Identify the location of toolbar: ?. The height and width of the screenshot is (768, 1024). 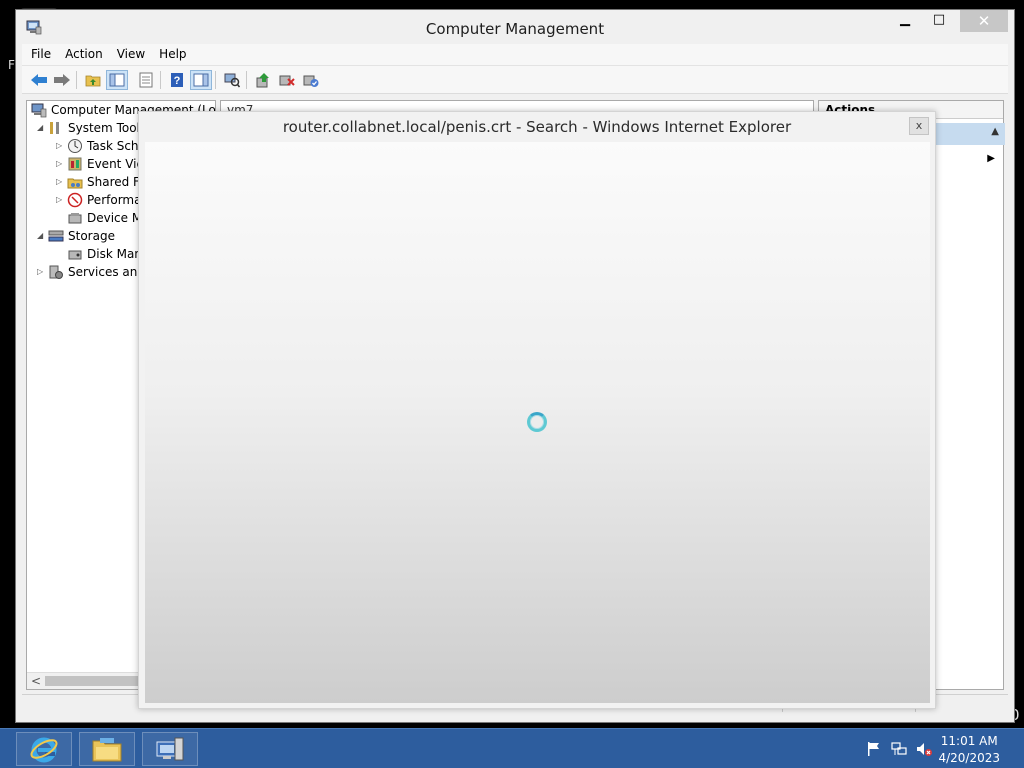
(515, 80).